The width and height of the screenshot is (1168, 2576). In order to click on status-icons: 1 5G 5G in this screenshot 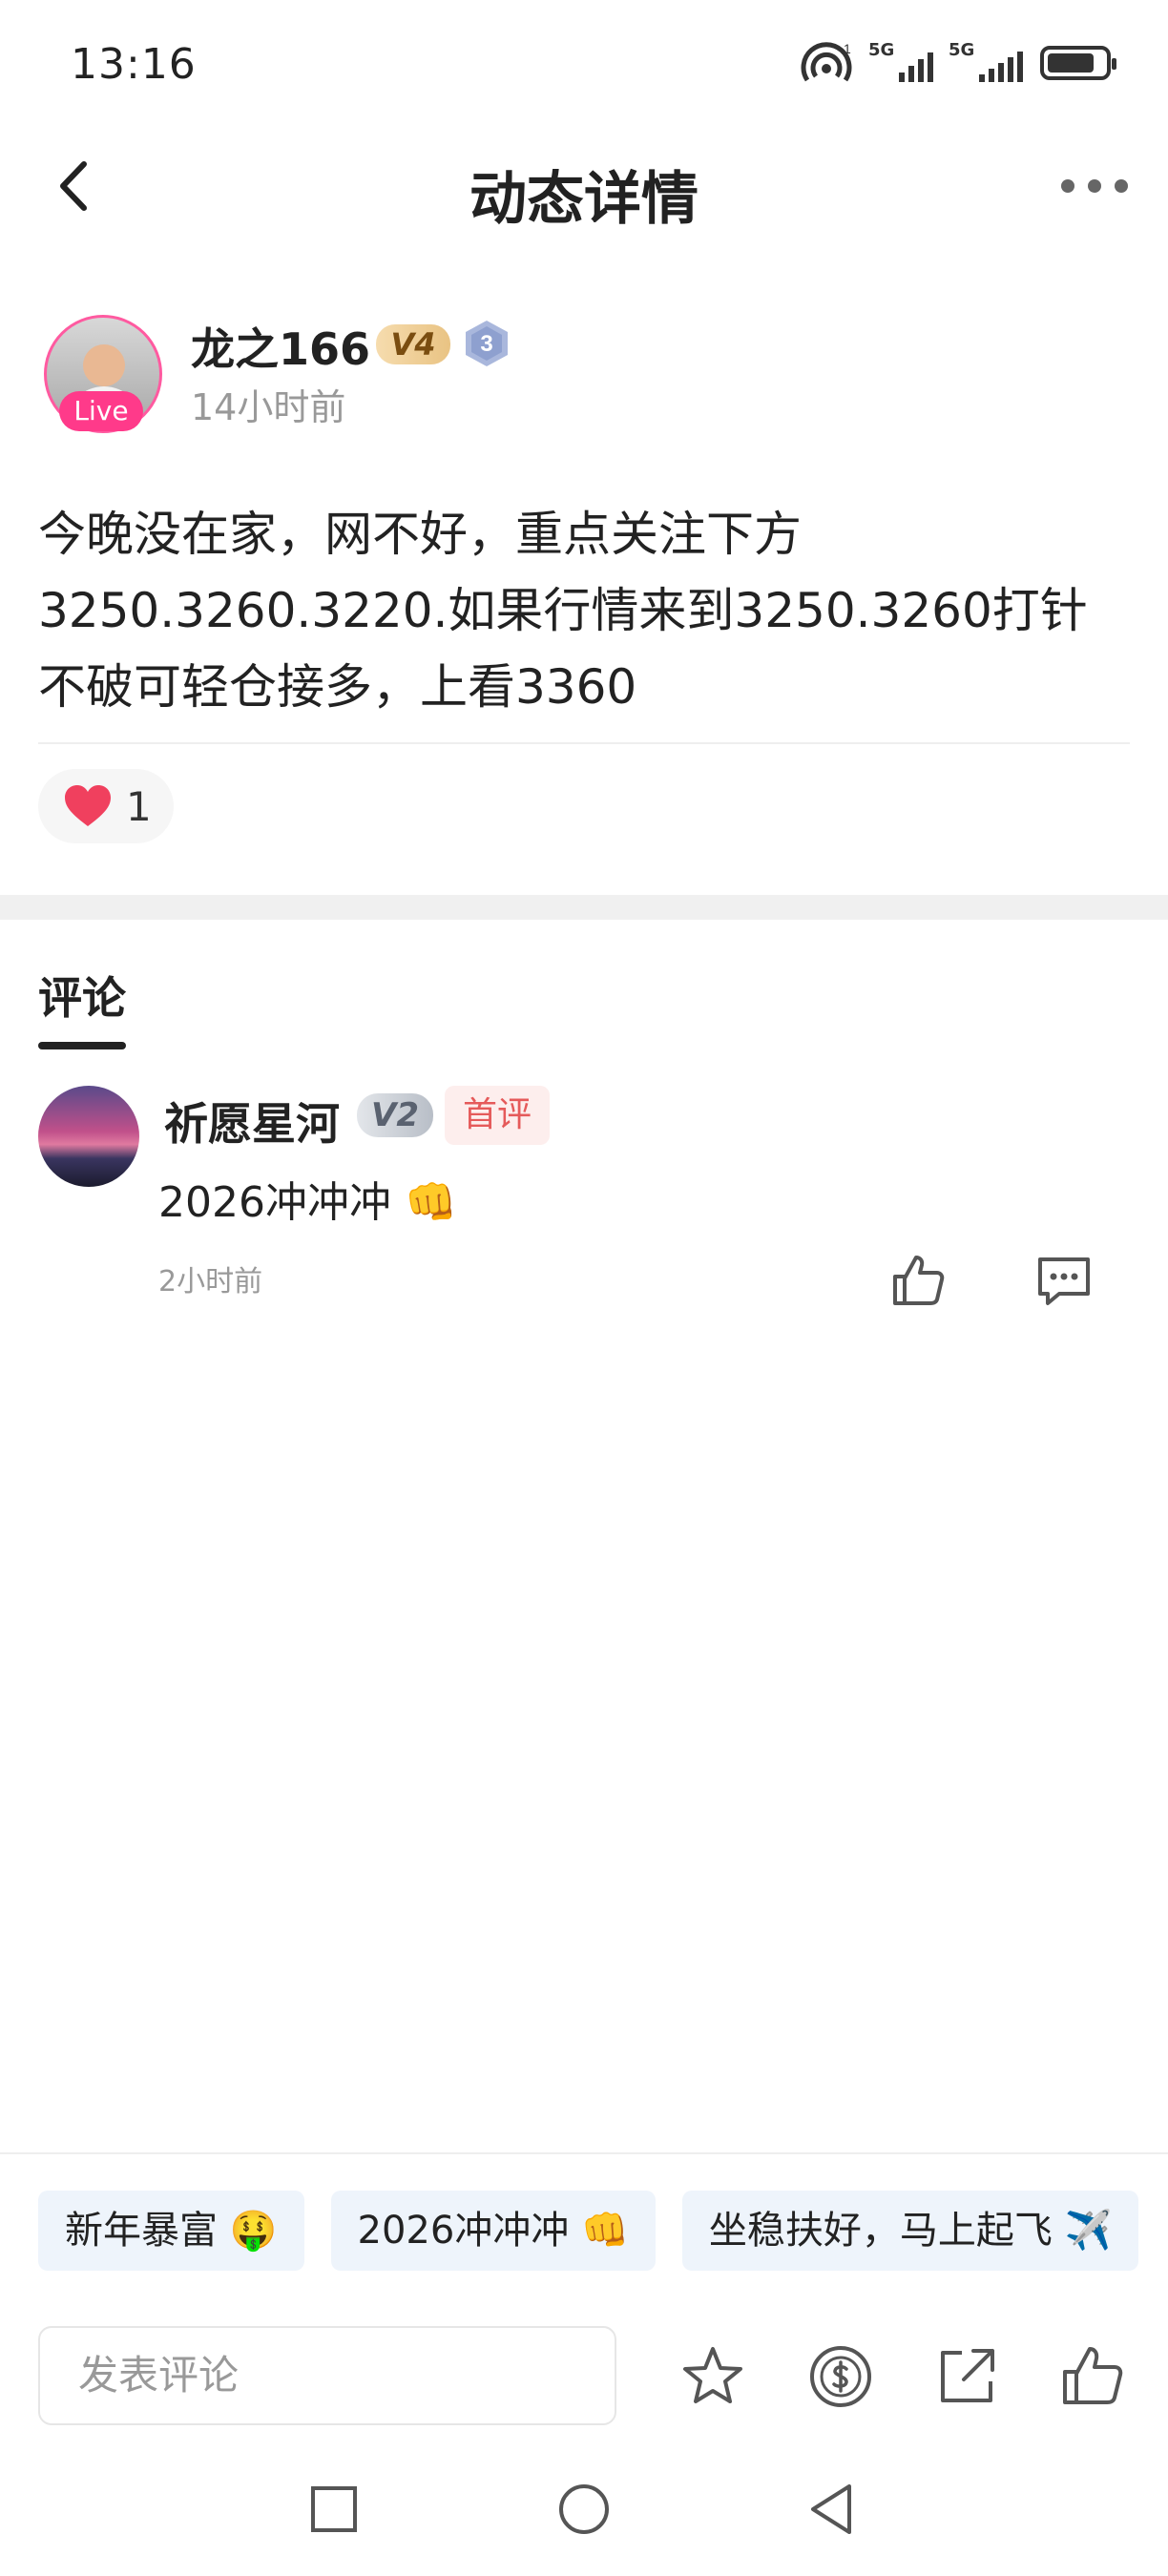, I will do `click(958, 62)`.